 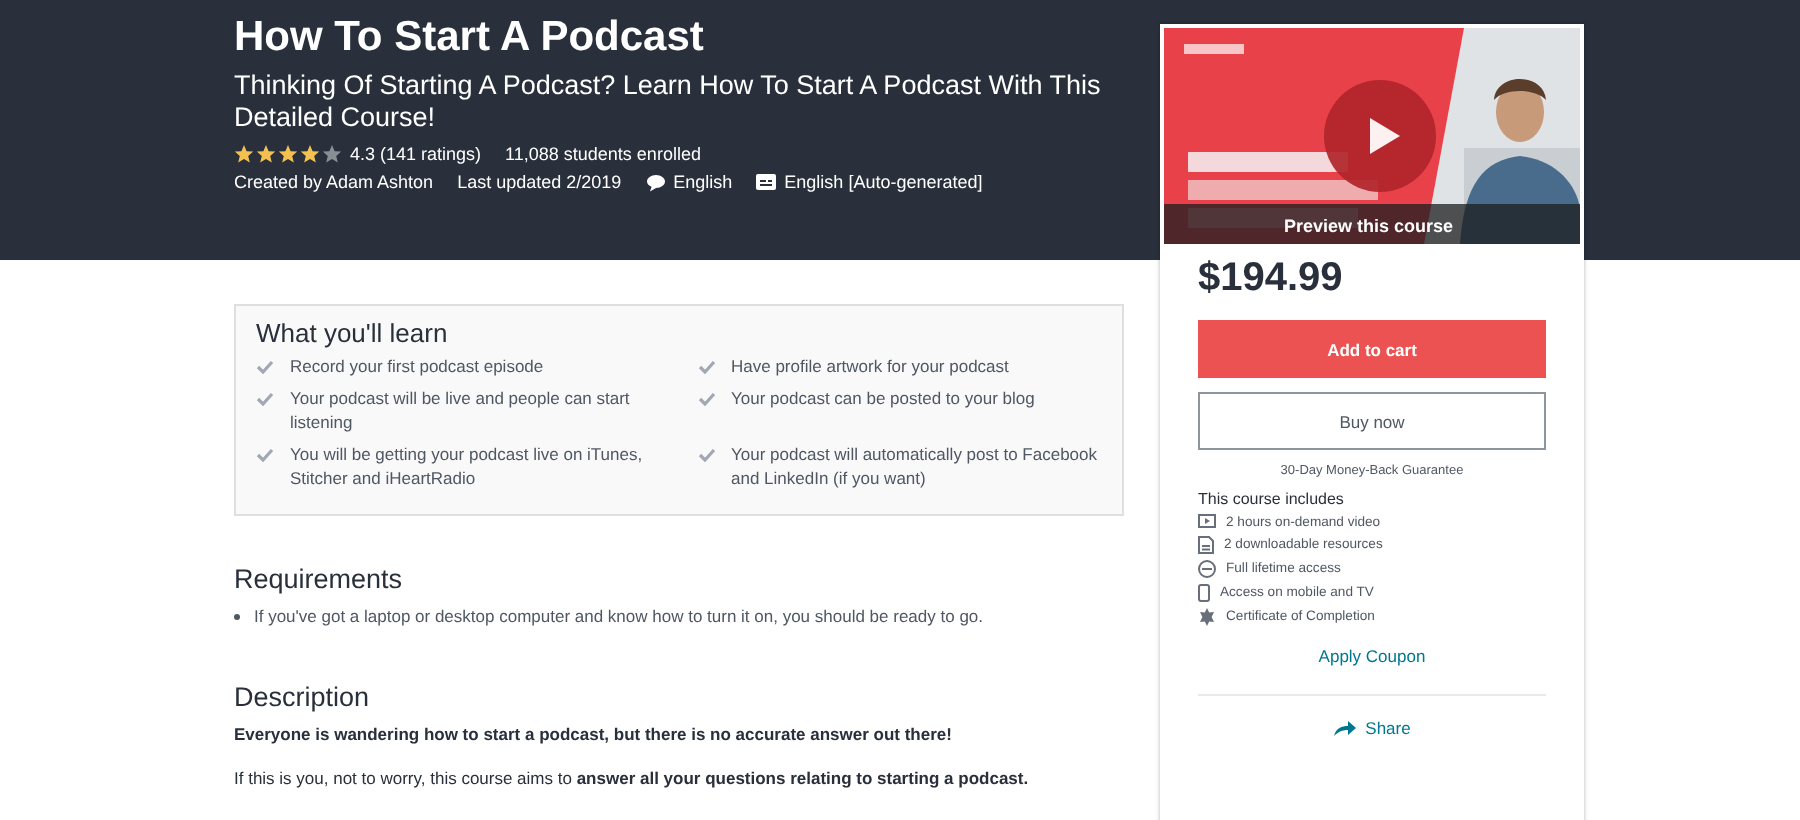 I want to click on add-to-cart-button: Add to cart, so click(x=1372, y=349).